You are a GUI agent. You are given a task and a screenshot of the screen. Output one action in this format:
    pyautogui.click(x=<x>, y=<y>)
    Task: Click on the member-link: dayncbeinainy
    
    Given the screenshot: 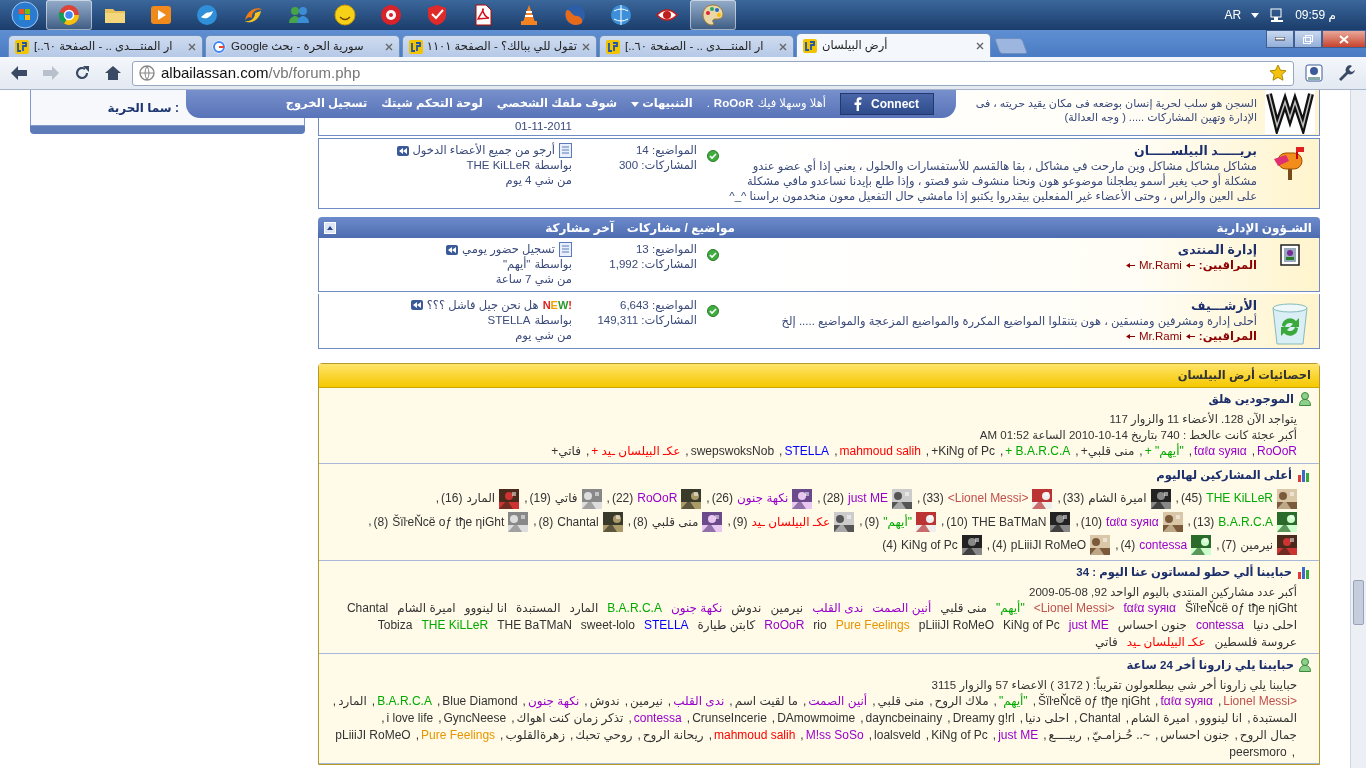 What is the action you would take?
    pyautogui.click(x=904, y=718)
    